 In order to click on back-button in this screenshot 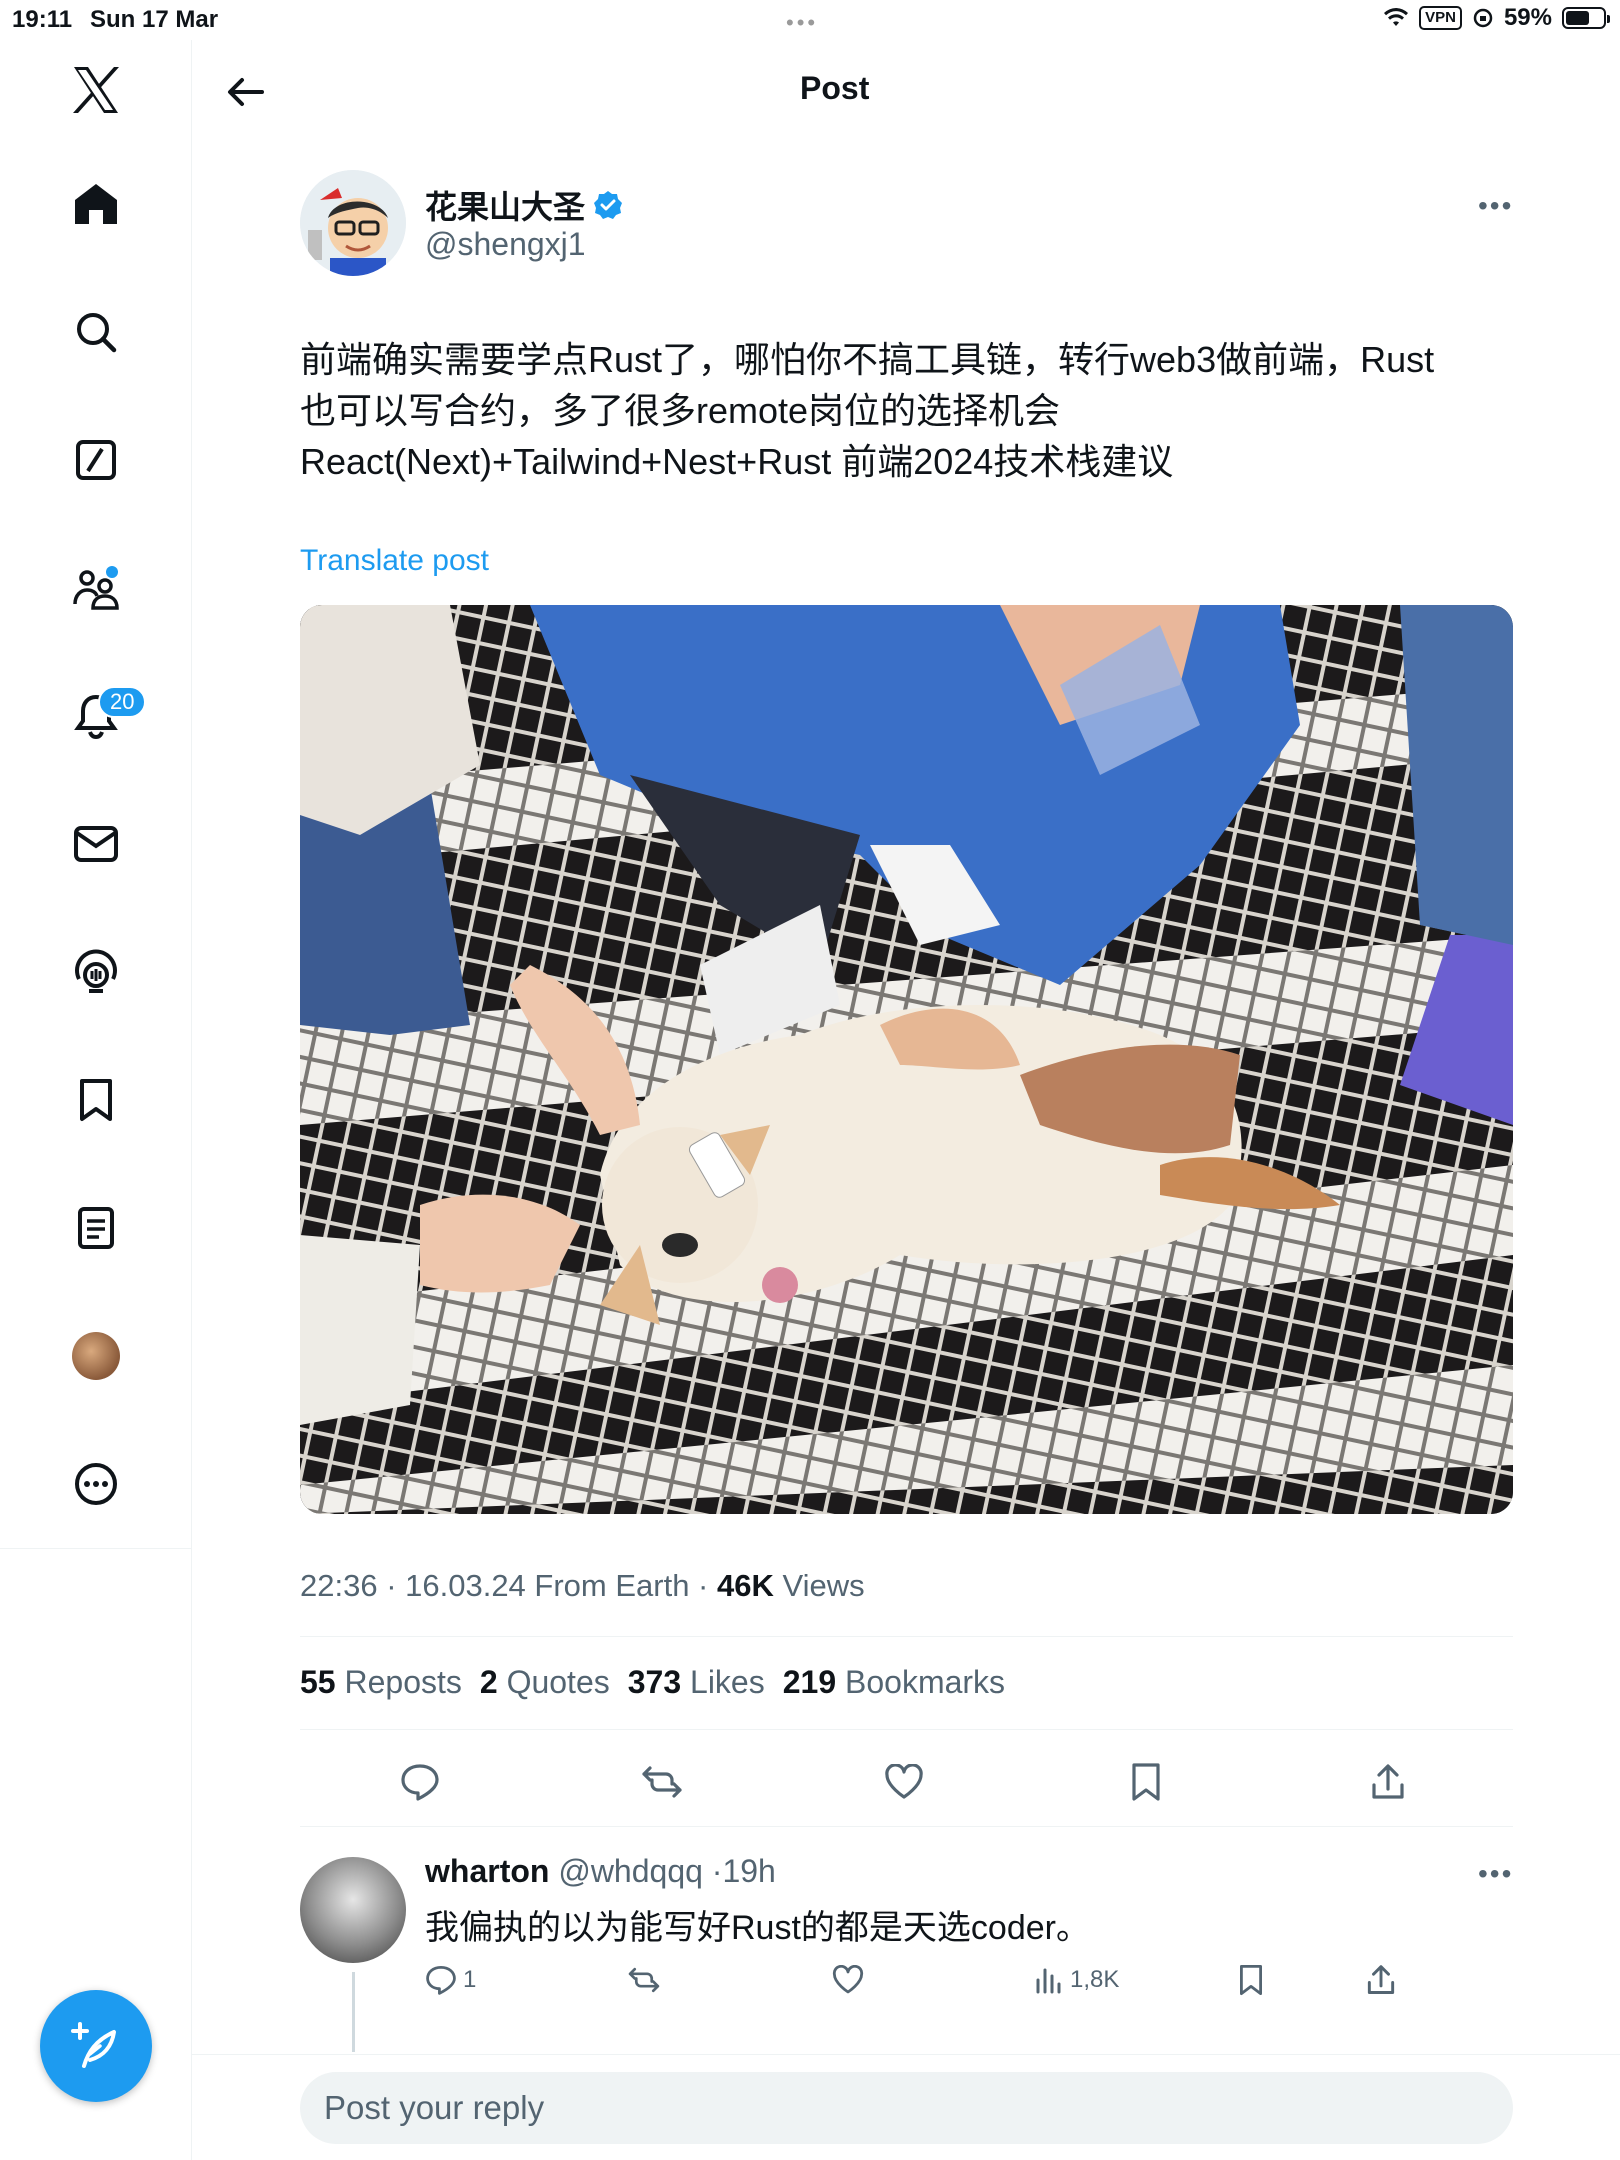, I will do `click(246, 92)`.